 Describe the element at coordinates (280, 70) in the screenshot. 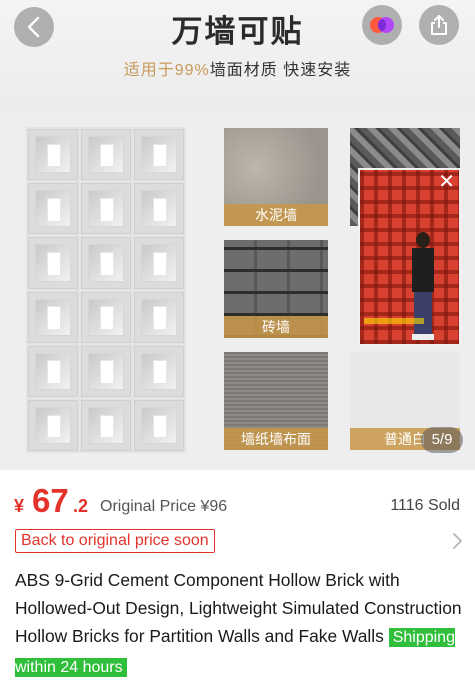

I see `subheadline-rest: 墙面材质 快速安装` at that location.